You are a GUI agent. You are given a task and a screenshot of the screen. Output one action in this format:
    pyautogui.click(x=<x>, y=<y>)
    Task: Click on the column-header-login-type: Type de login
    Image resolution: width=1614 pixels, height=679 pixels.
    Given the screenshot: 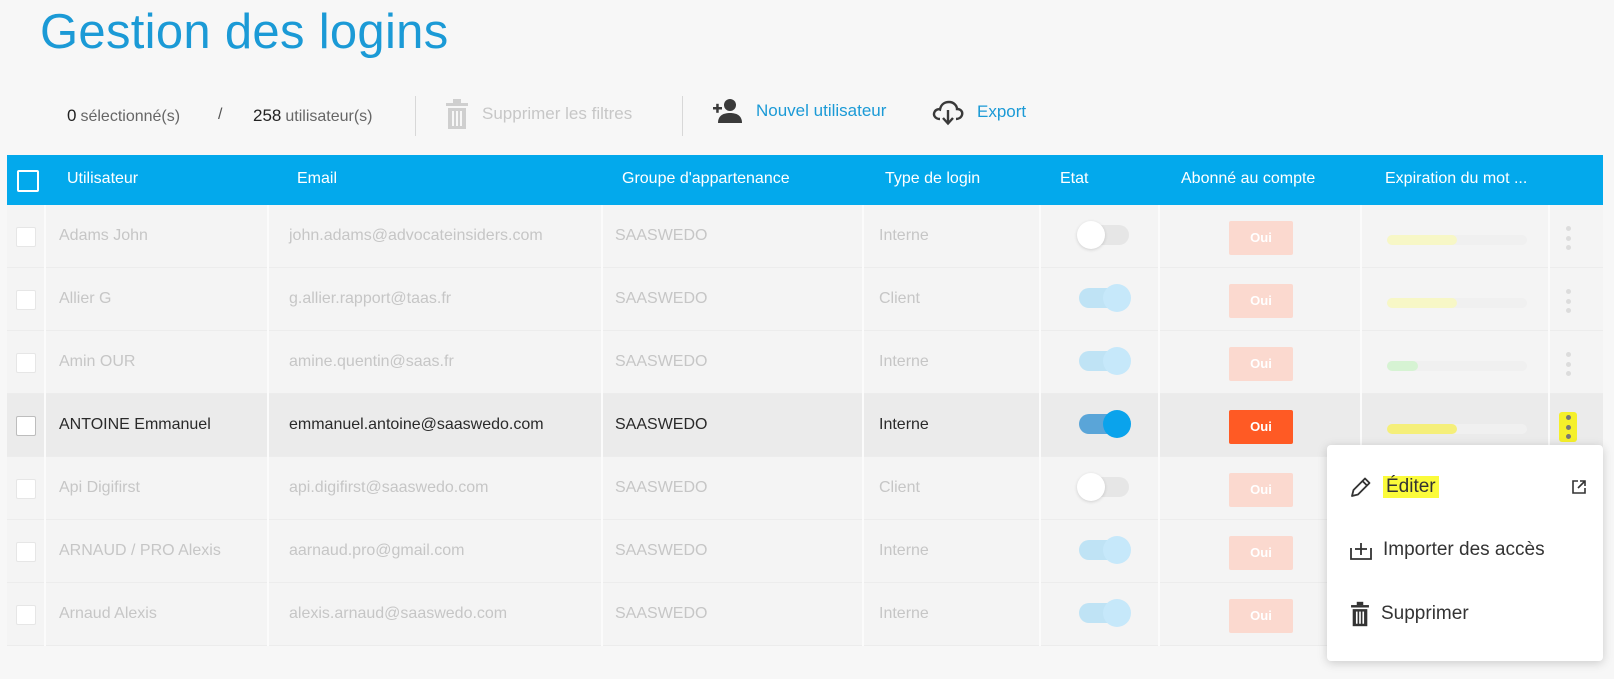 What is the action you would take?
    pyautogui.click(x=932, y=179)
    